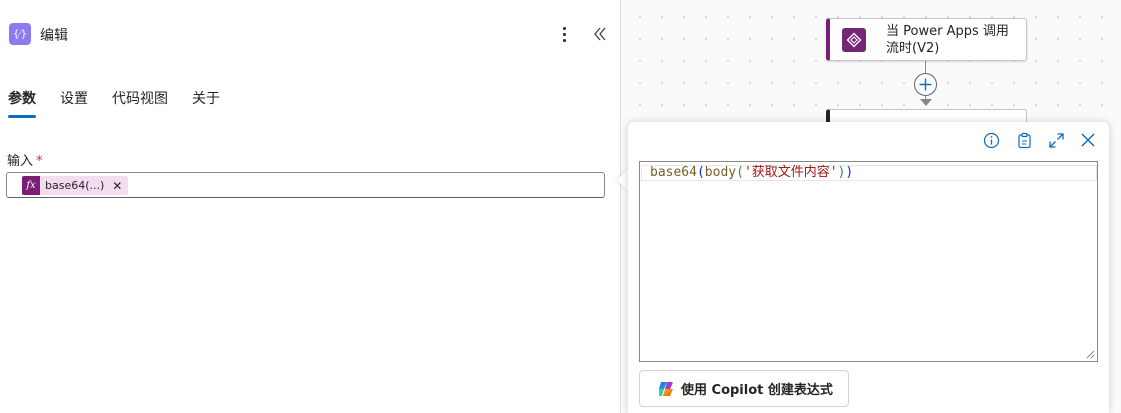 The height and width of the screenshot is (413, 1121). Describe the element at coordinates (790, 172) in the screenshot. I see `code-string: '获取文件内容'` at that location.